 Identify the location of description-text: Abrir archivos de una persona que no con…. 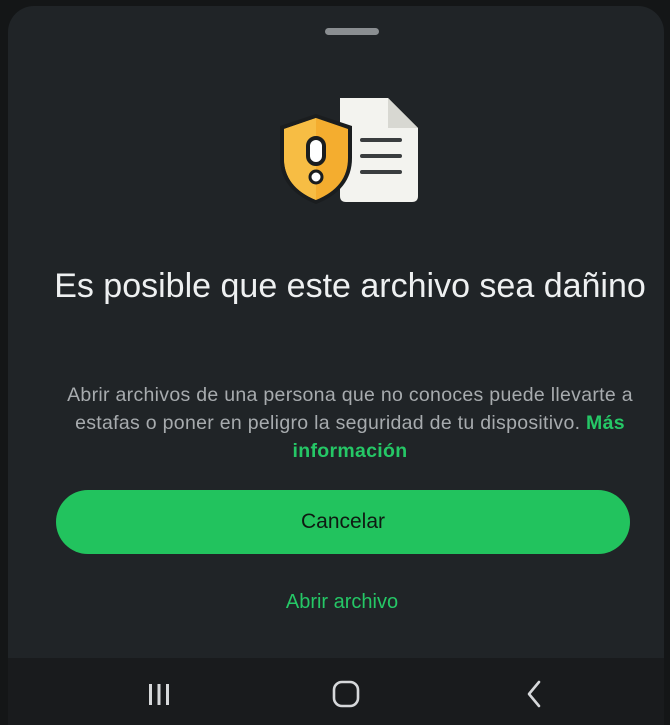
(350, 409).